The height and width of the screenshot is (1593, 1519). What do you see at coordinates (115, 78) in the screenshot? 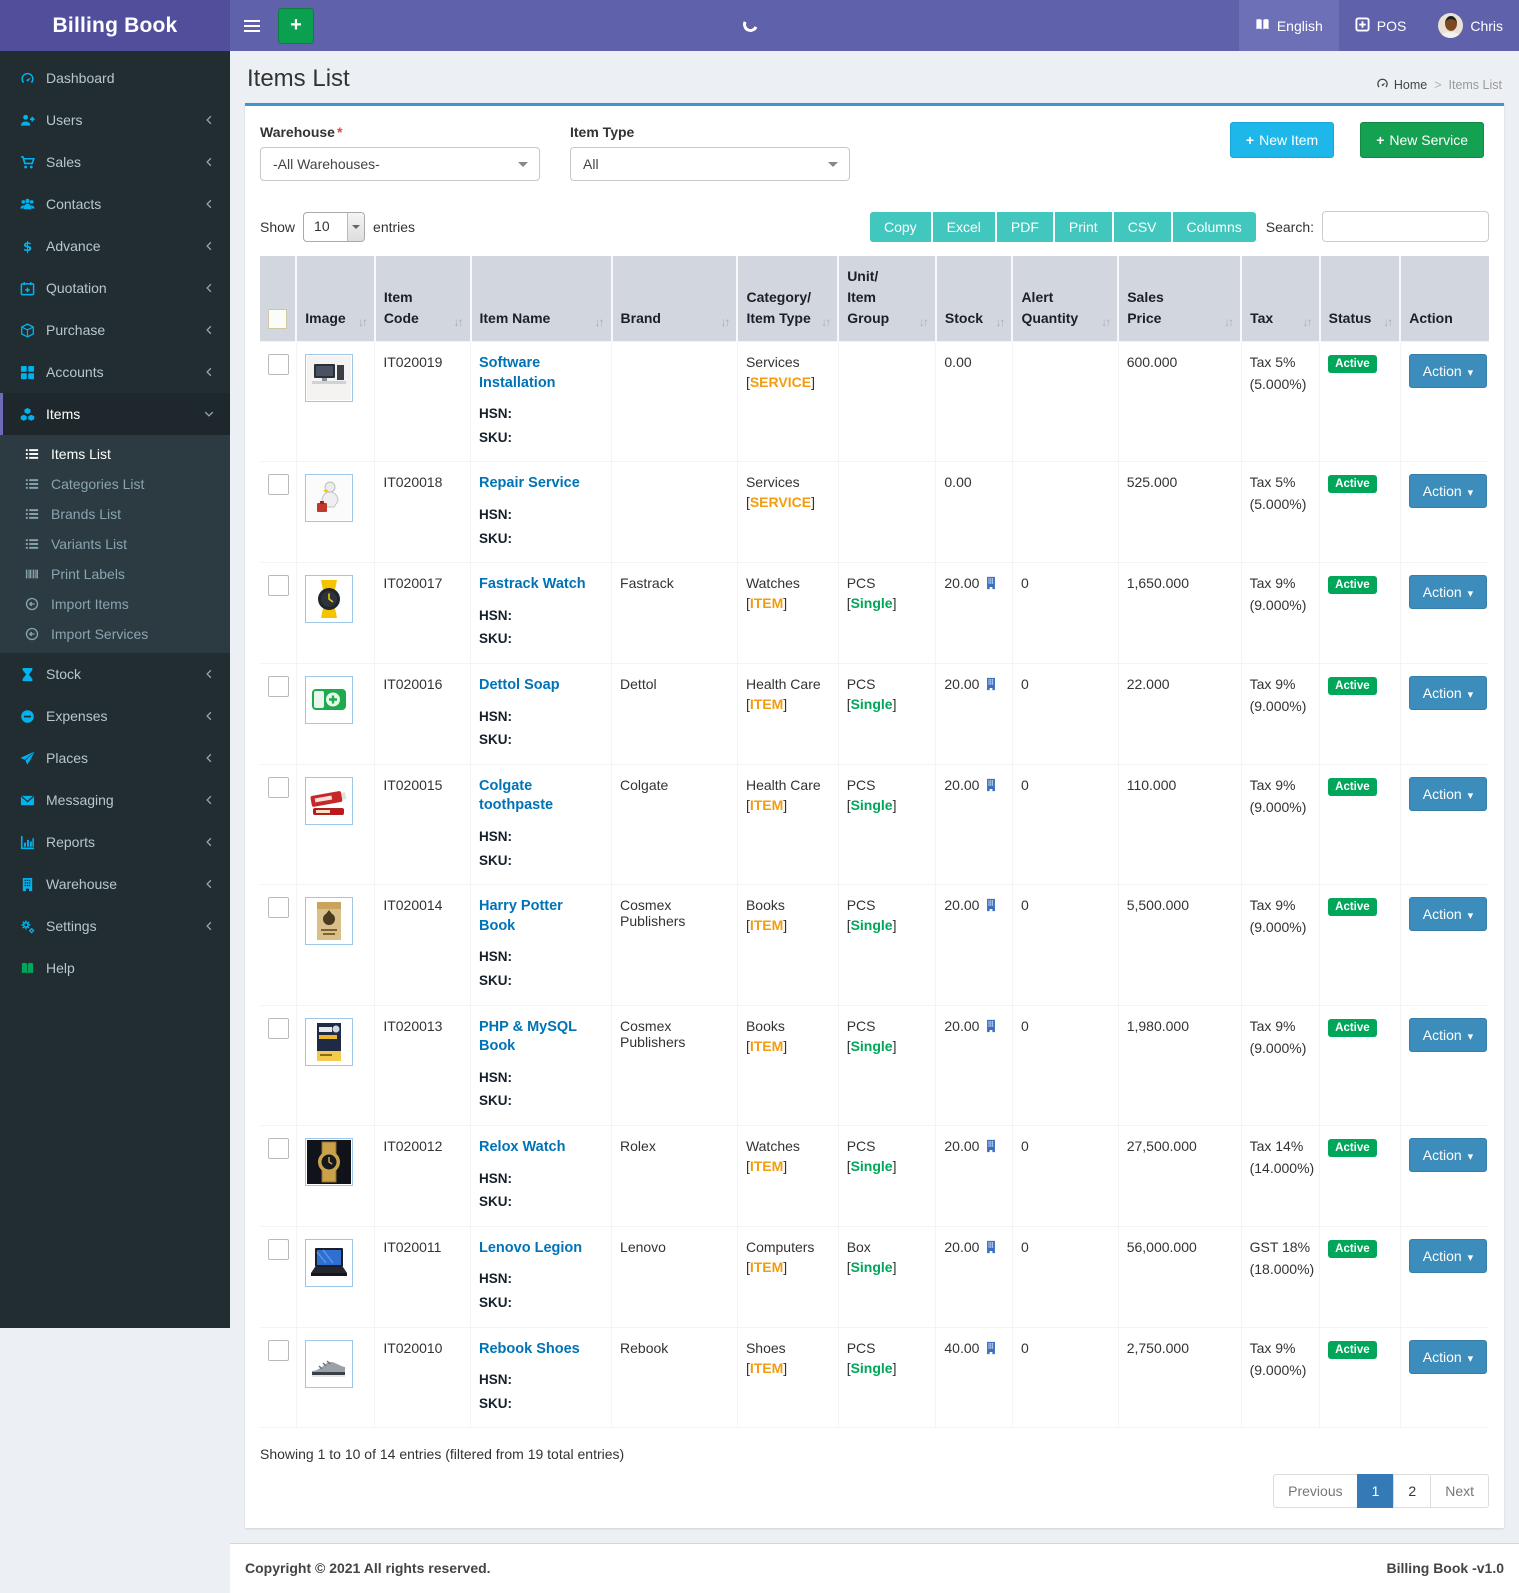
I see `sidebar-item-dashboard: Dashboard` at bounding box center [115, 78].